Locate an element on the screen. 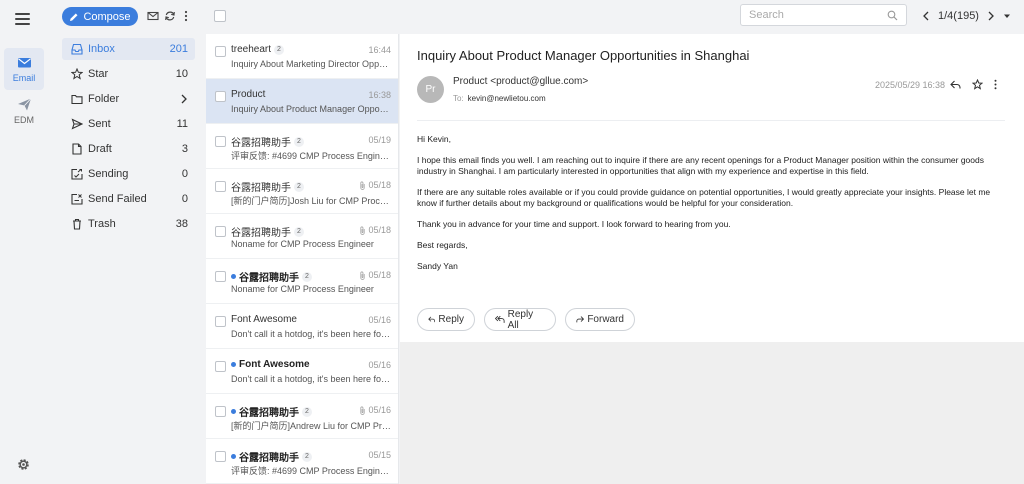 The image size is (1024, 484). message-actions: Reply Reply All Forward is located at coordinates (526, 319).